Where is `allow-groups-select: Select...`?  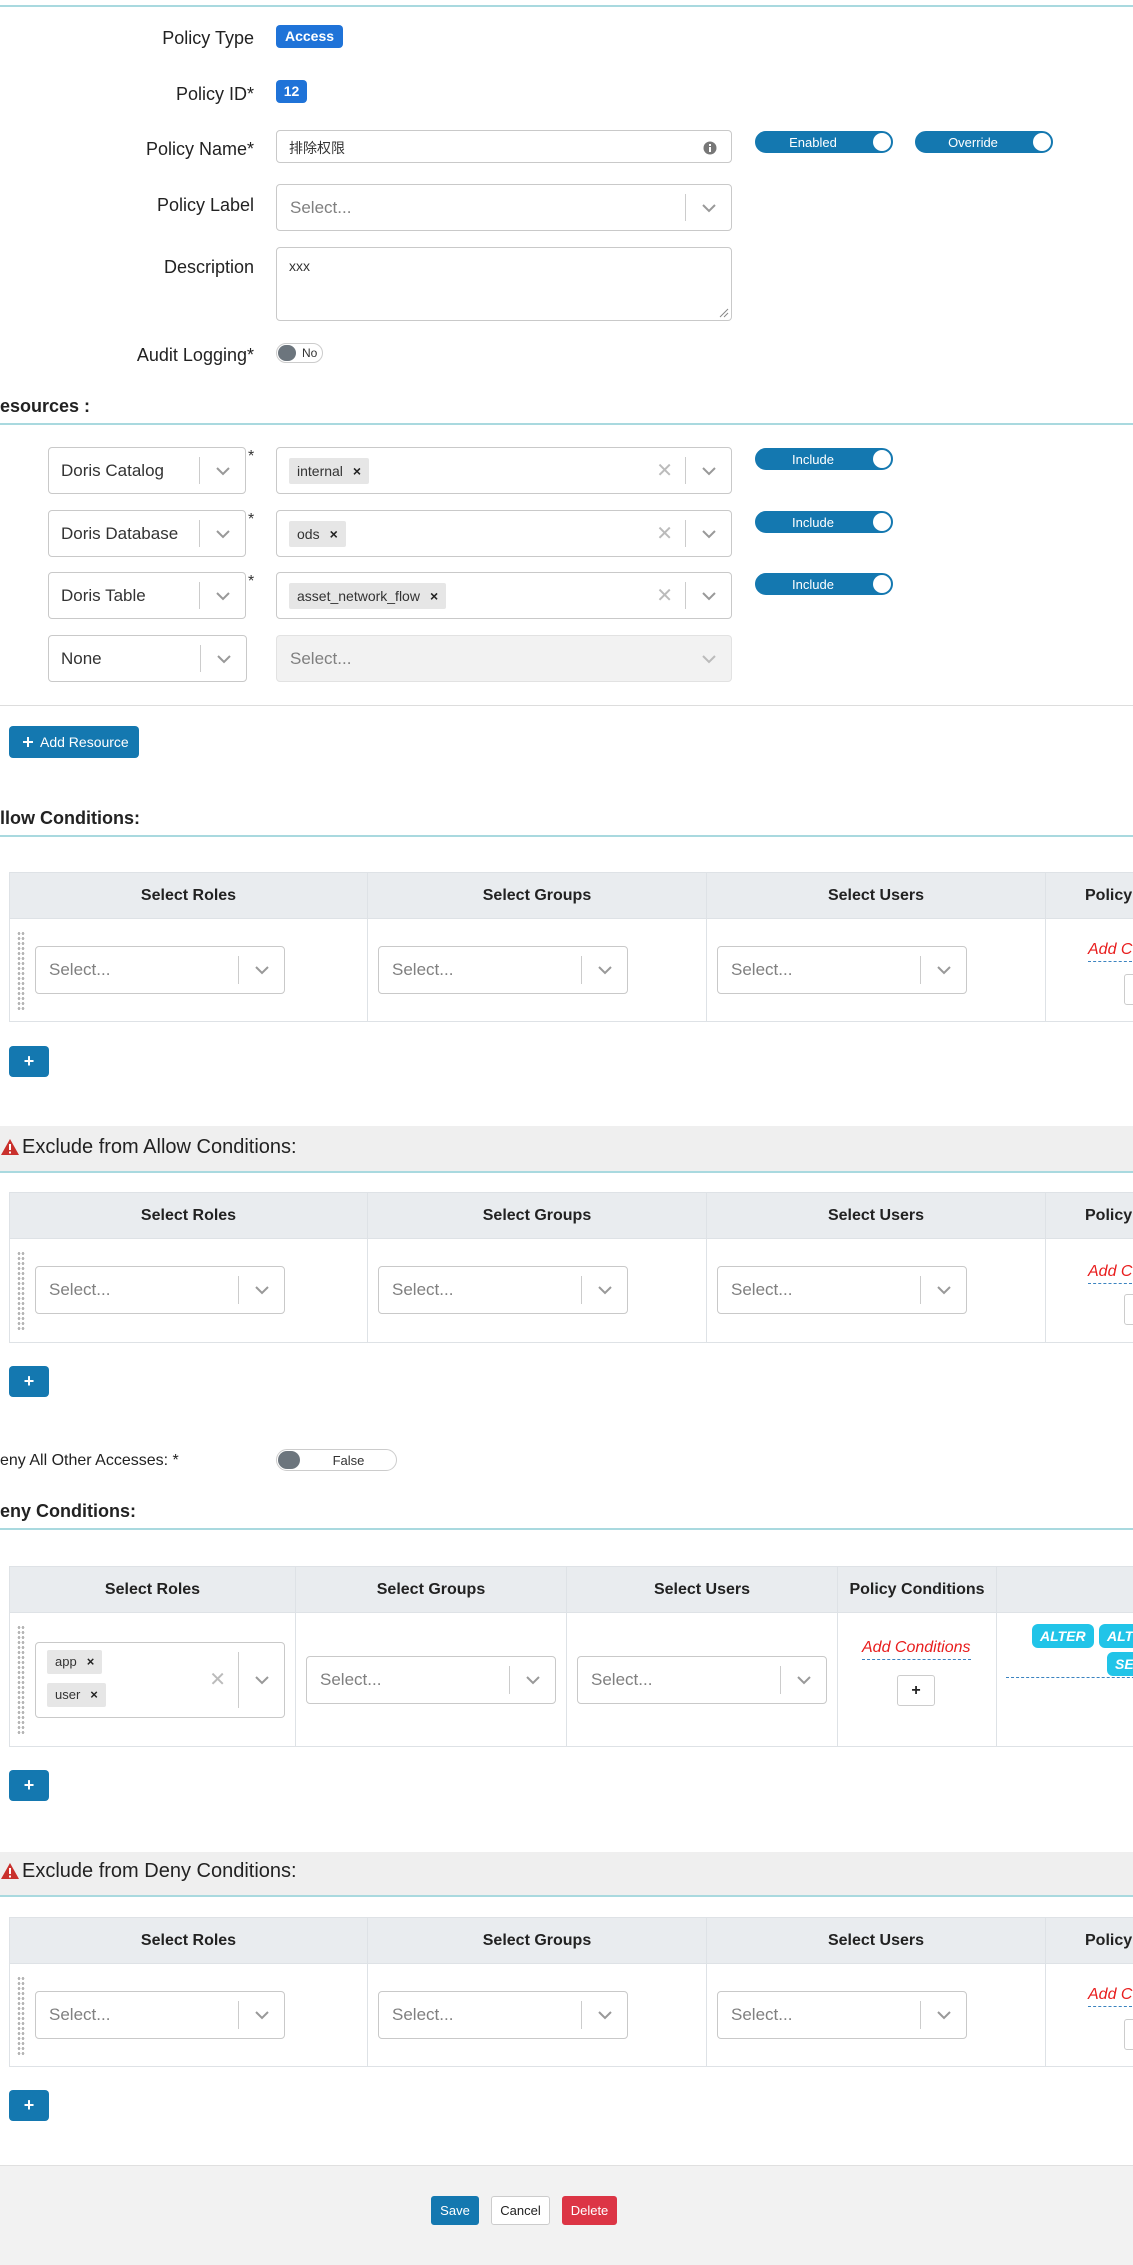 allow-groups-select: Select... is located at coordinates (503, 970).